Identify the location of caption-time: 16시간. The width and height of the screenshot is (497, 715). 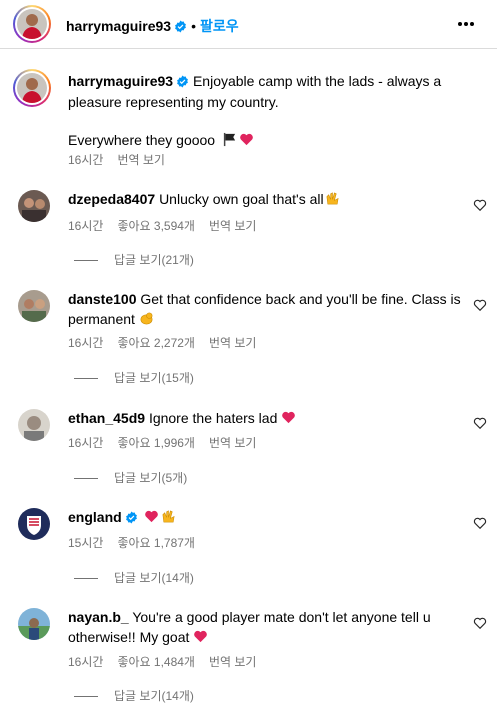
(86, 160).